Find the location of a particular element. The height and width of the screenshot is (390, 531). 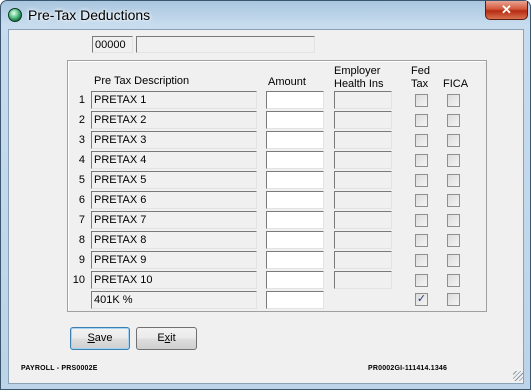

header-fed-line2: Tax is located at coordinates (420, 84).